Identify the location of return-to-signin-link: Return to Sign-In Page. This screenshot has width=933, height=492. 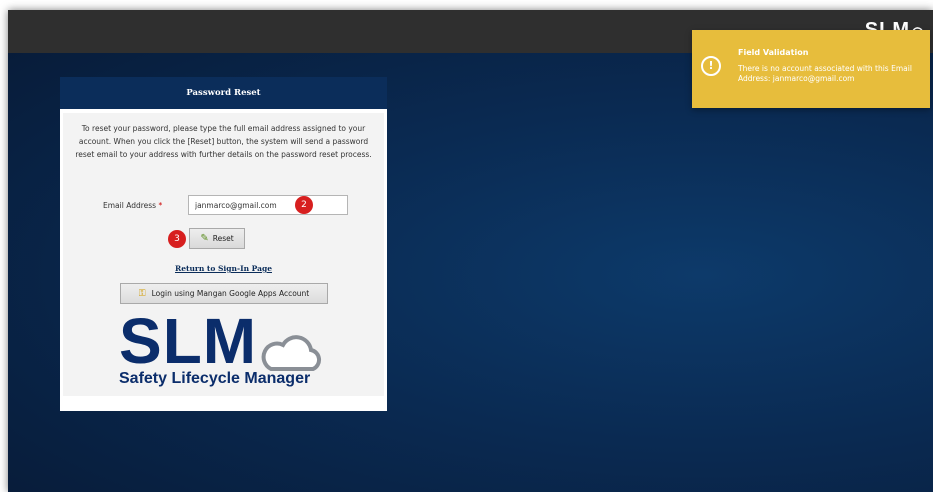
(223, 268).